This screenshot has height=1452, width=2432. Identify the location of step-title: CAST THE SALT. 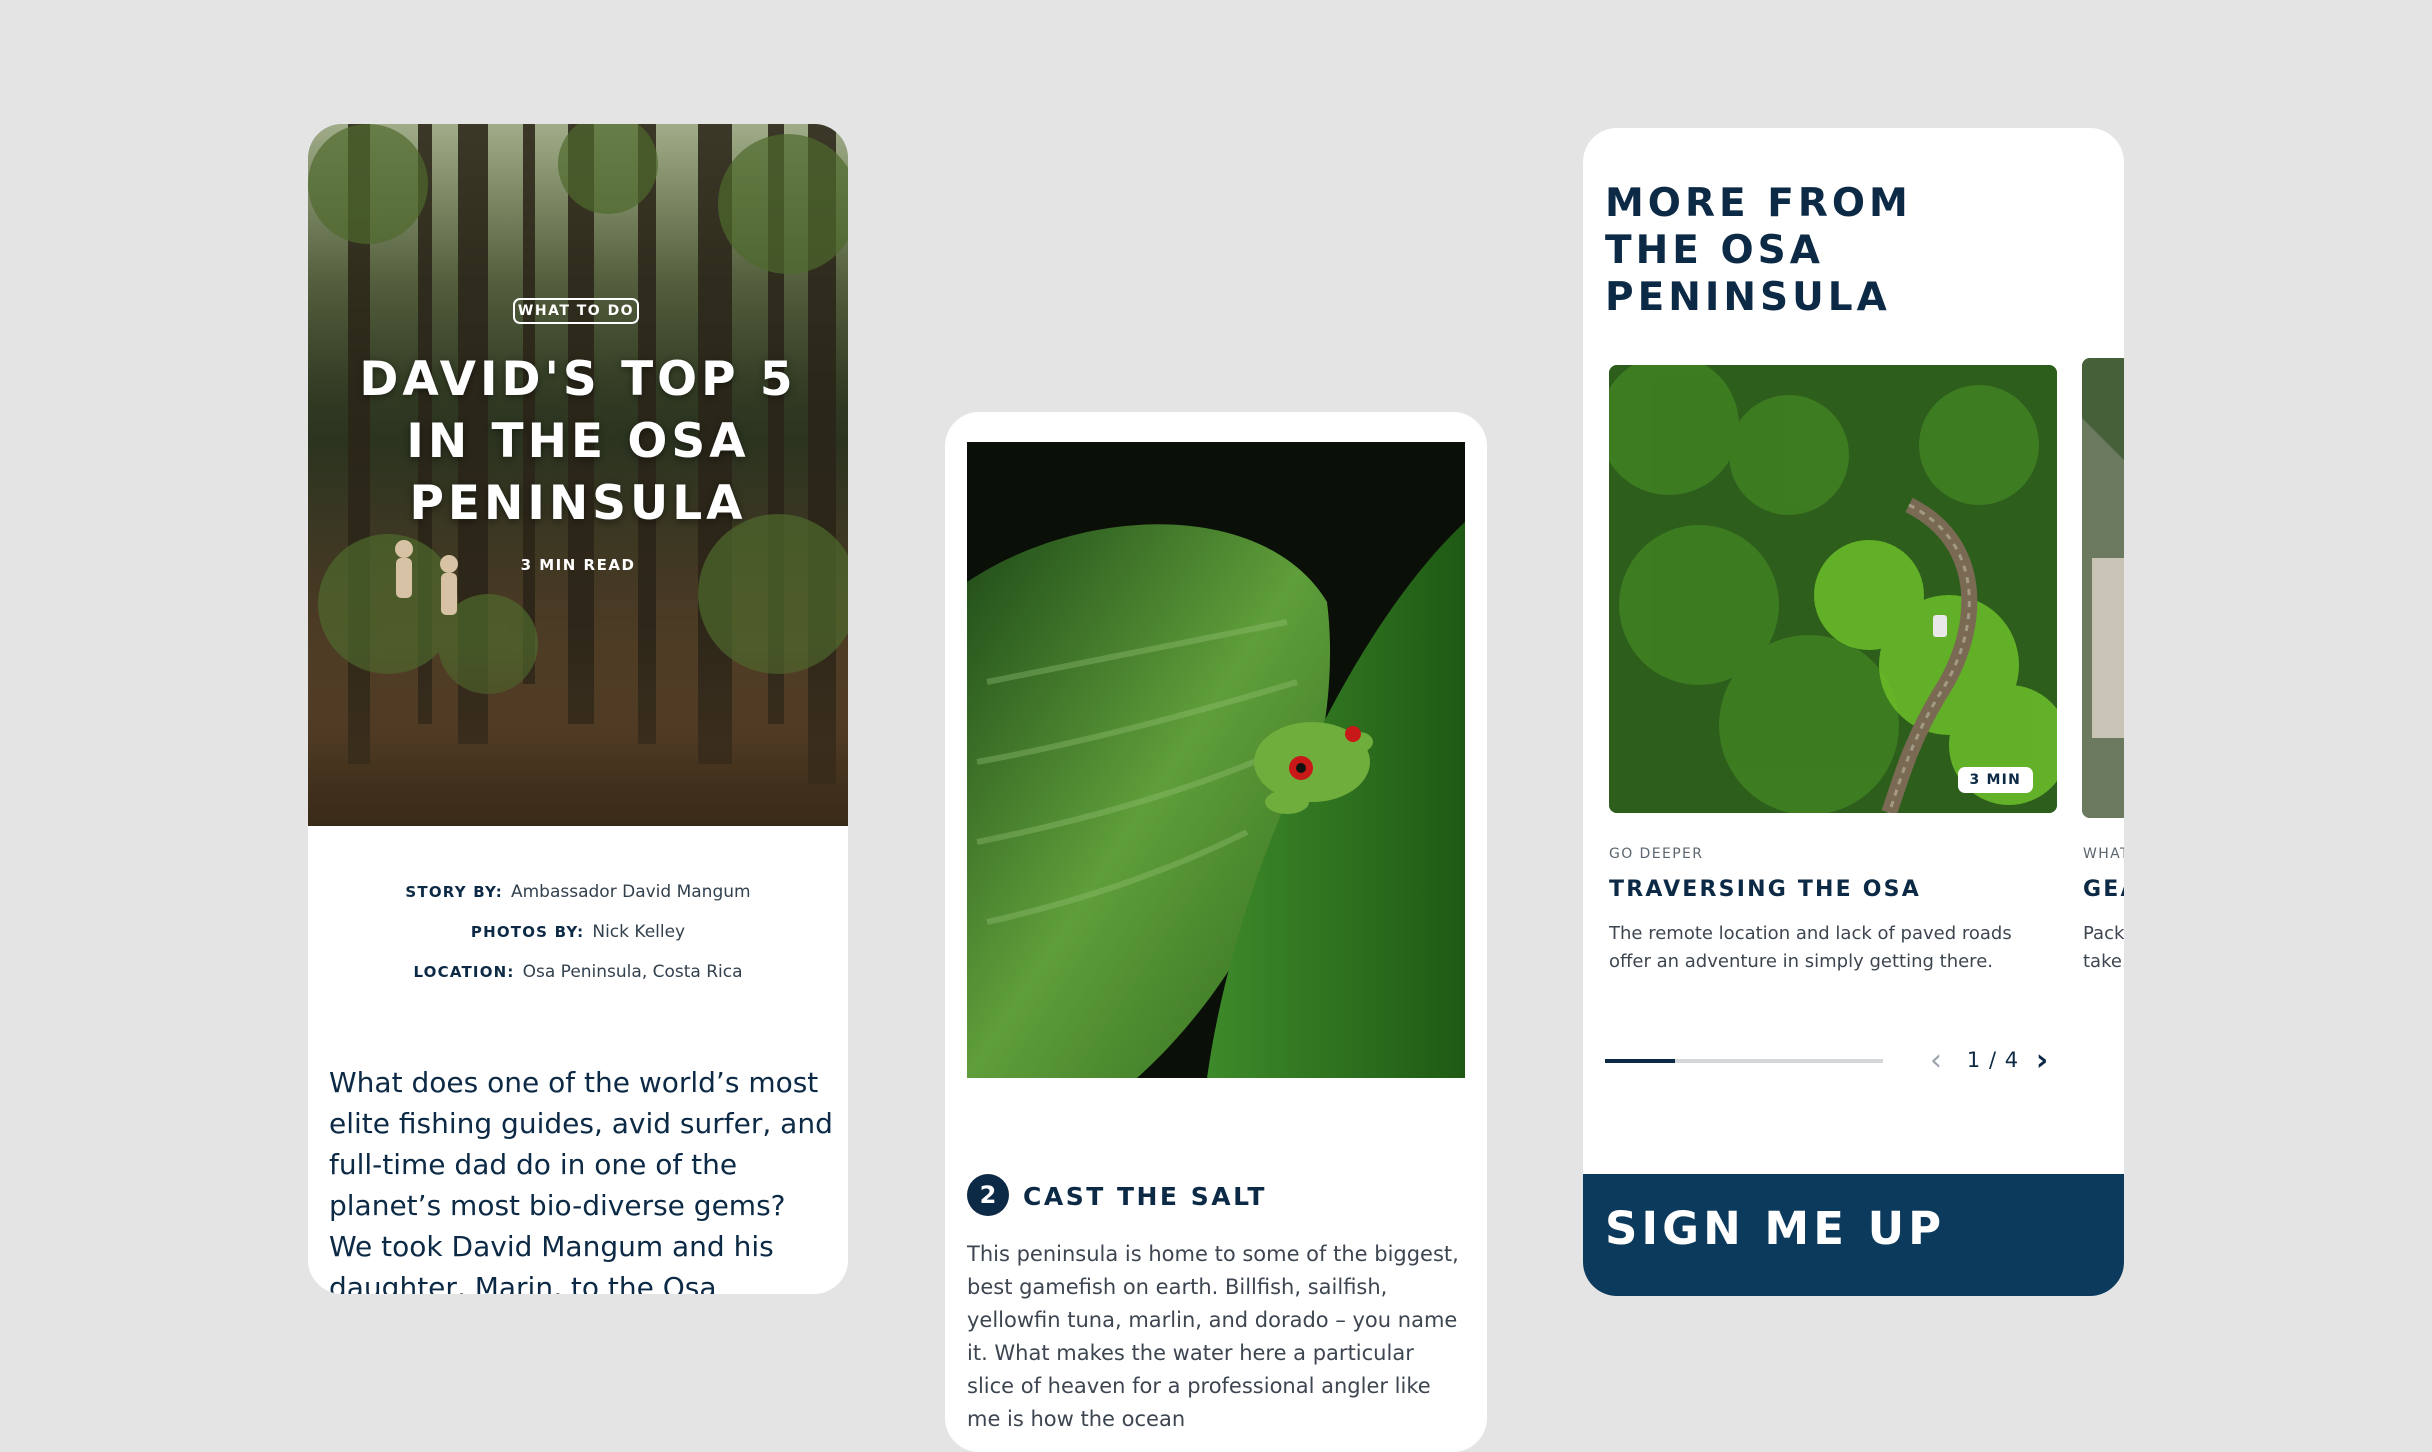
(1145, 1196).